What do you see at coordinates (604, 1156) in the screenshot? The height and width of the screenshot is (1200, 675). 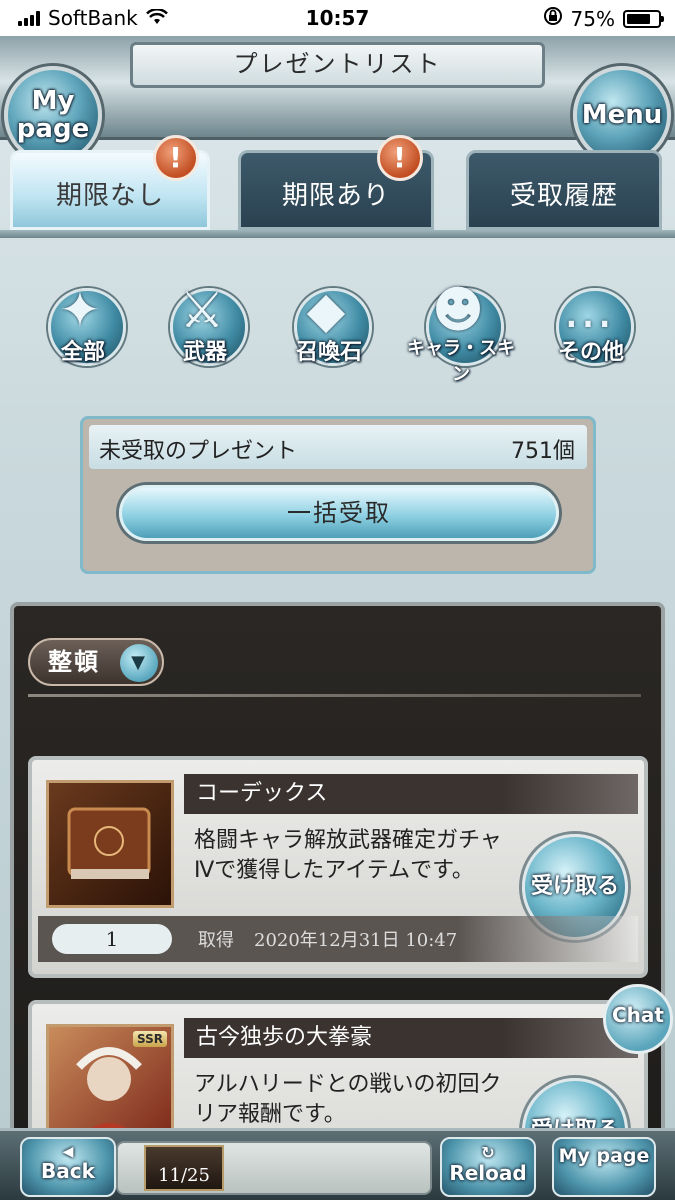 I see `mypage-footer-label: My page` at bounding box center [604, 1156].